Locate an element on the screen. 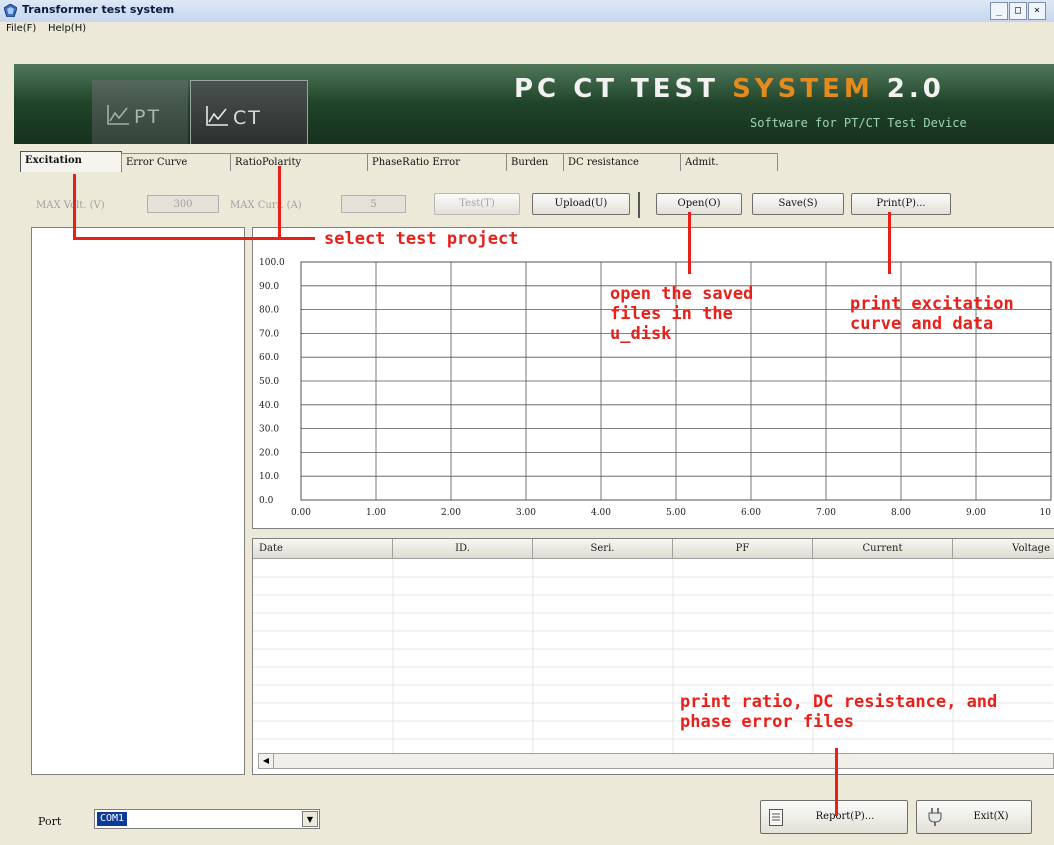 The height and width of the screenshot is (845, 1054). port-label: Port is located at coordinates (50, 821).